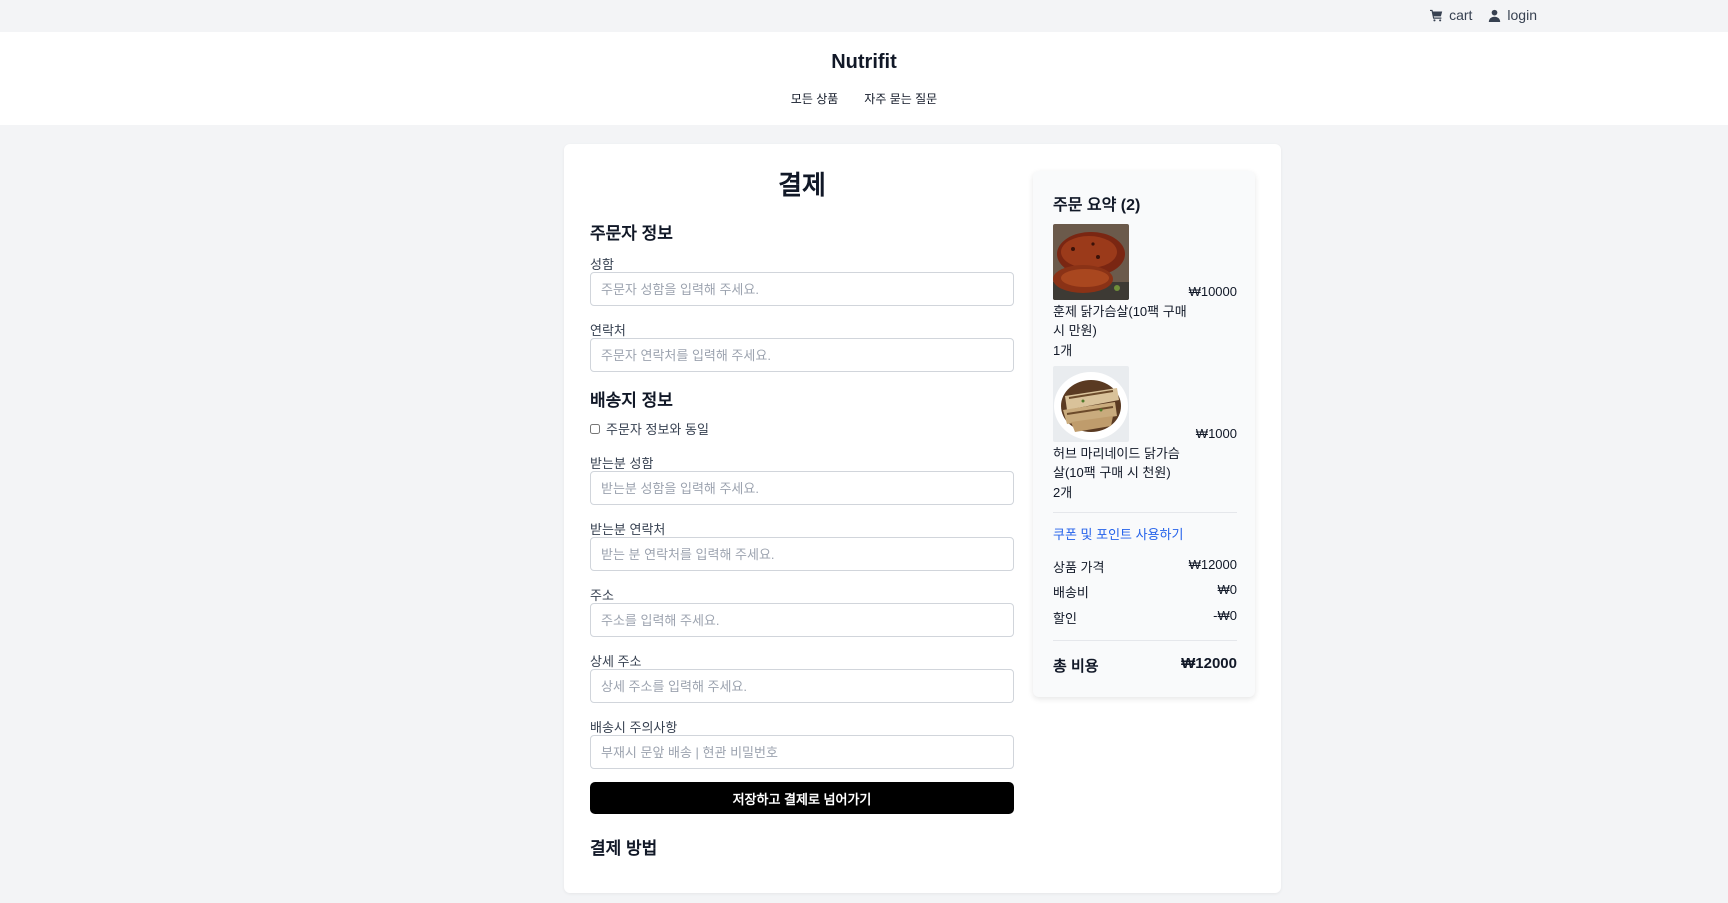 The width and height of the screenshot is (1728, 903). I want to click on payment-method-heading: 결제 방법, so click(624, 848).